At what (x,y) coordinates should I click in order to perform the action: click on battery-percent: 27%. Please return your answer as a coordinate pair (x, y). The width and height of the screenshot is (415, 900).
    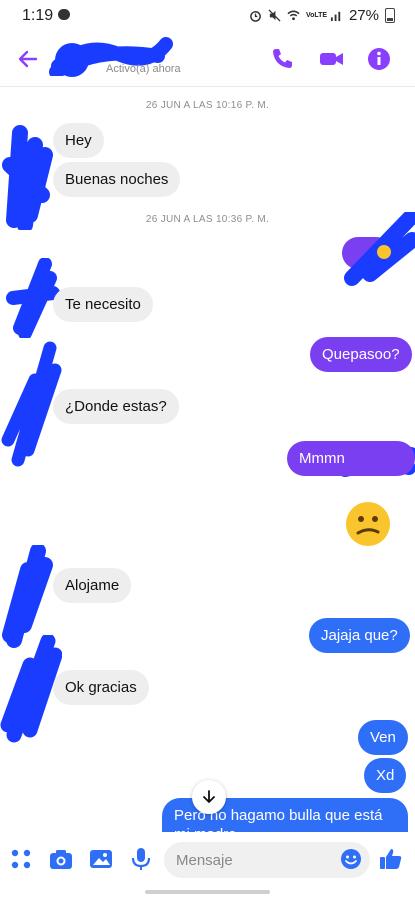
    Looking at the image, I should click on (363, 15).